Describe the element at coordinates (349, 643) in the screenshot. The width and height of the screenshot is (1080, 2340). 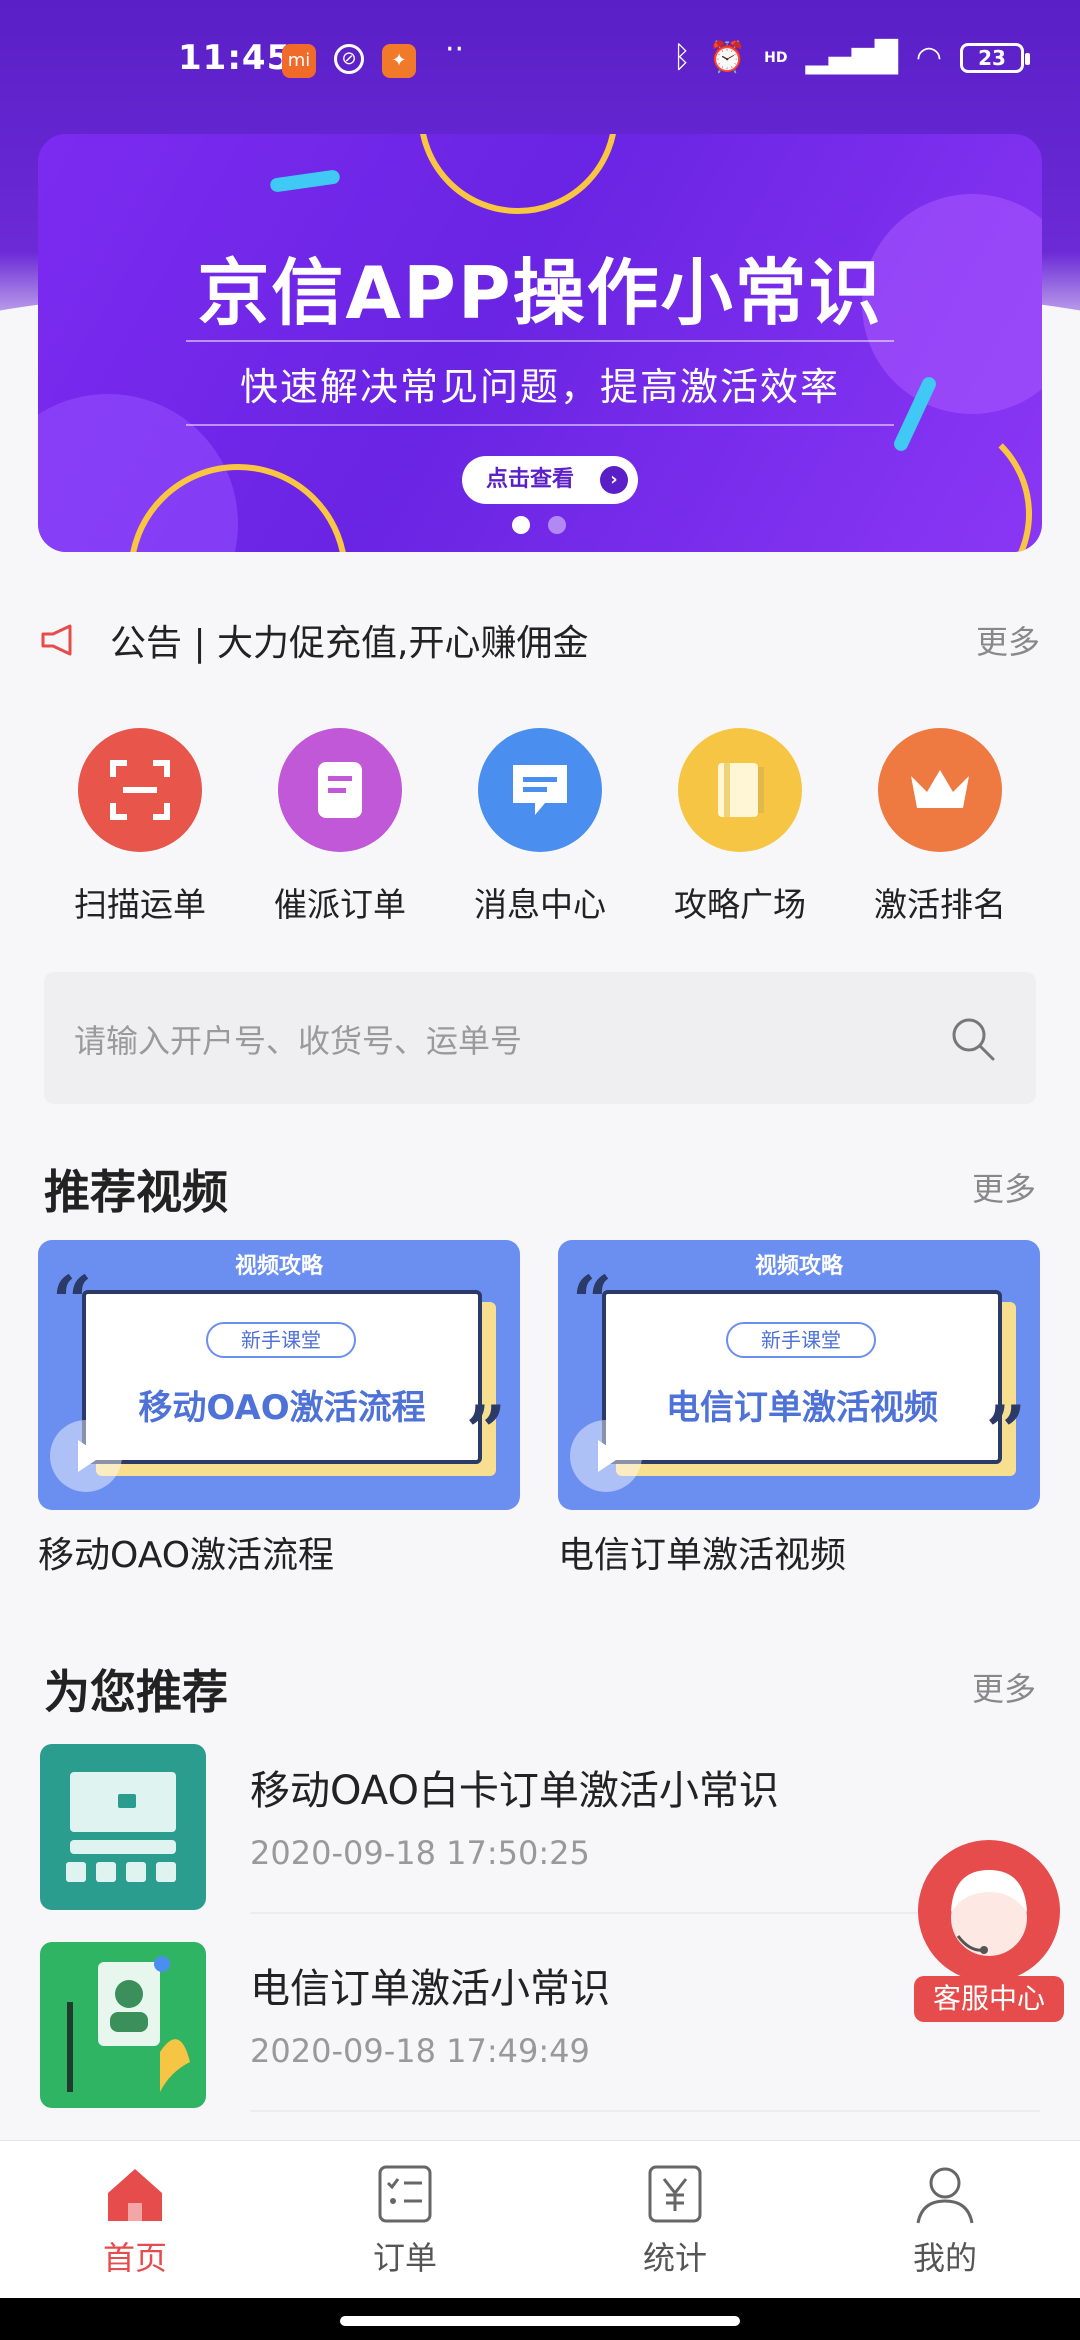
I see `notice-text: 公告 | 大力促充值,开心赚佣金` at that location.